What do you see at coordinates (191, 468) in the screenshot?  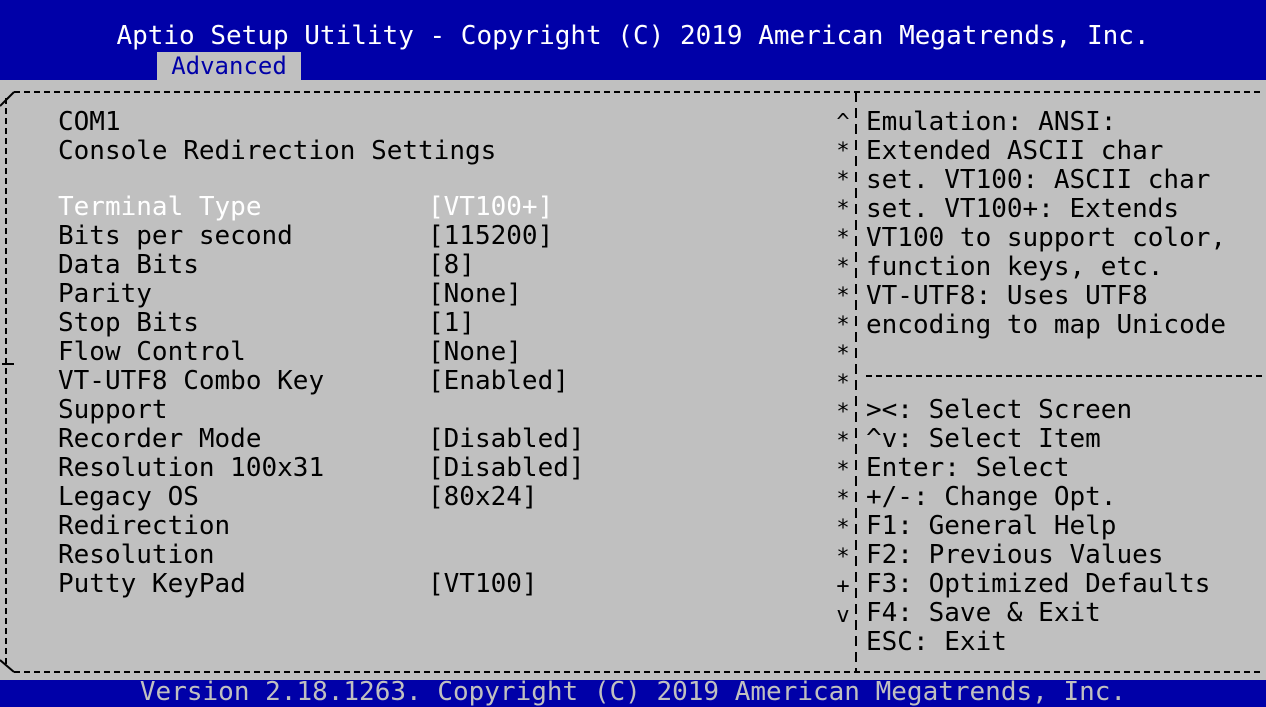 I see `setting-label: Resolution 100x31` at bounding box center [191, 468].